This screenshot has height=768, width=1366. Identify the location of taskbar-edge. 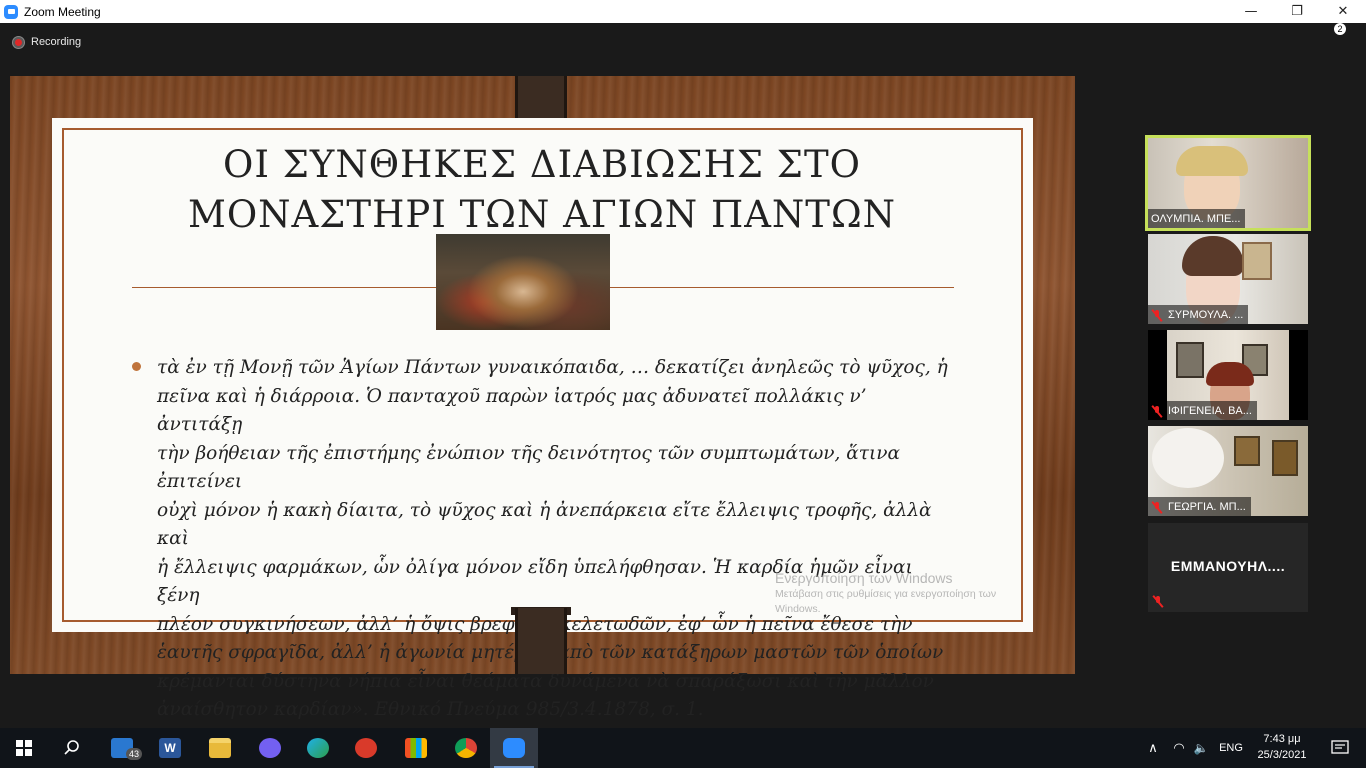
(318, 748).